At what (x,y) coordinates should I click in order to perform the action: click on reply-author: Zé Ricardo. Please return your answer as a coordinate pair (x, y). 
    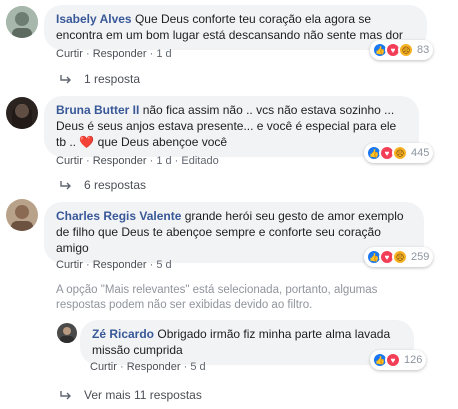
    Looking at the image, I should click on (123, 334).